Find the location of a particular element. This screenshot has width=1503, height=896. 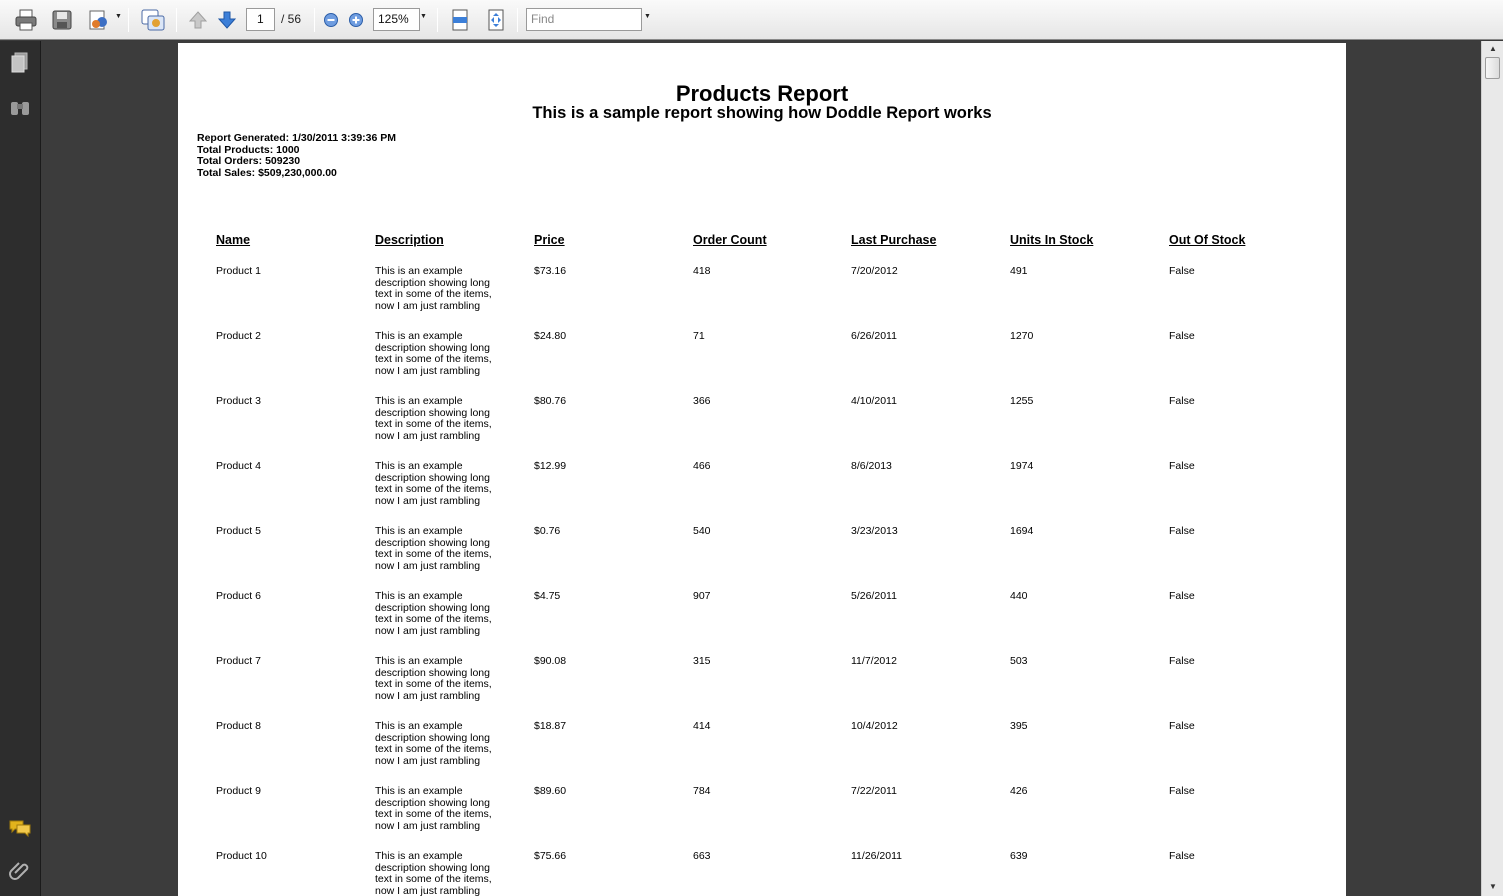

row-order-count: 418 is located at coordinates (702, 271).